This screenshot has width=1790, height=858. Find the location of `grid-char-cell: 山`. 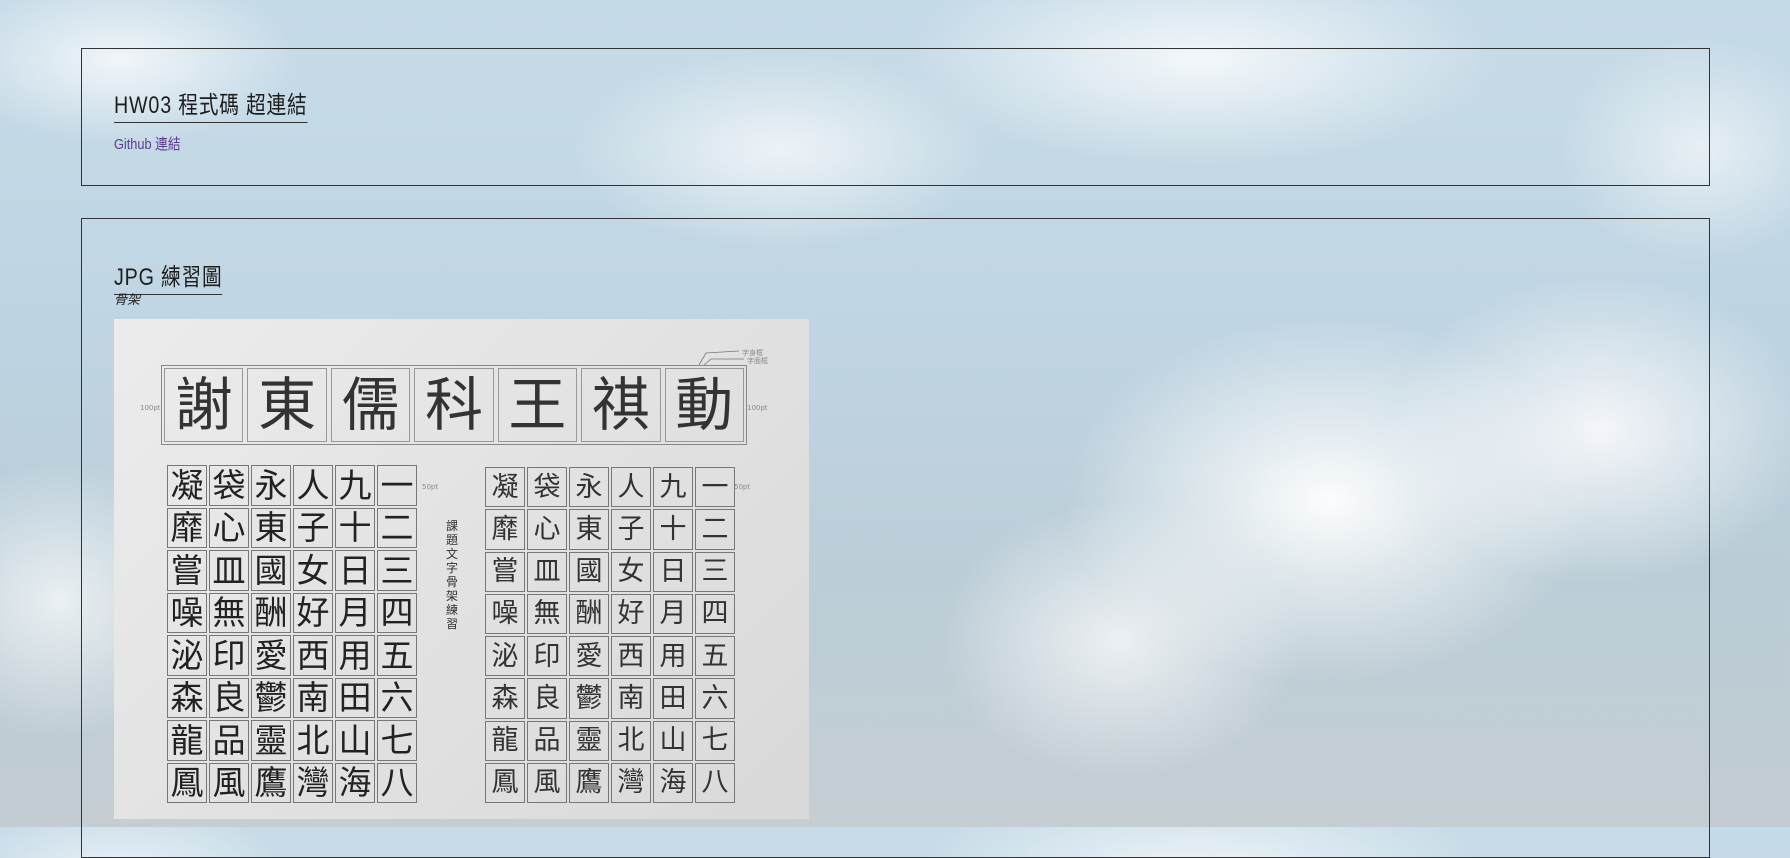

grid-char-cell: 山 is located at coordinates (355, 740).